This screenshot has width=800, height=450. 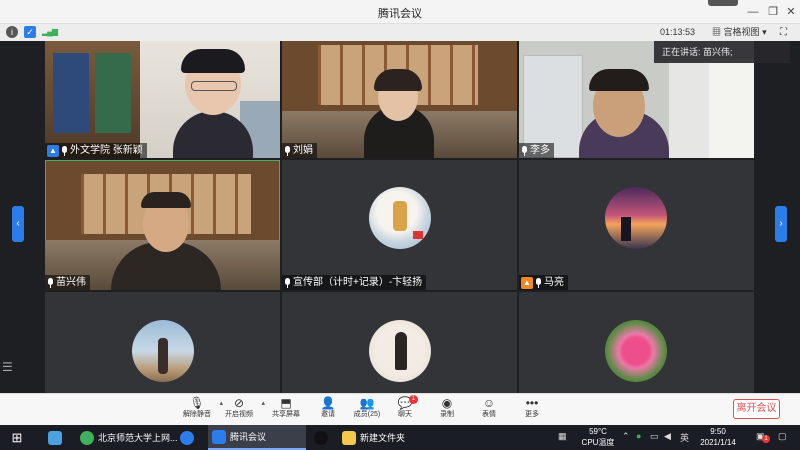 What do you see at coordinates (598, 442) in the screenshot?
I see `temp-label: CPU温度` at bounding box center [598, 442].